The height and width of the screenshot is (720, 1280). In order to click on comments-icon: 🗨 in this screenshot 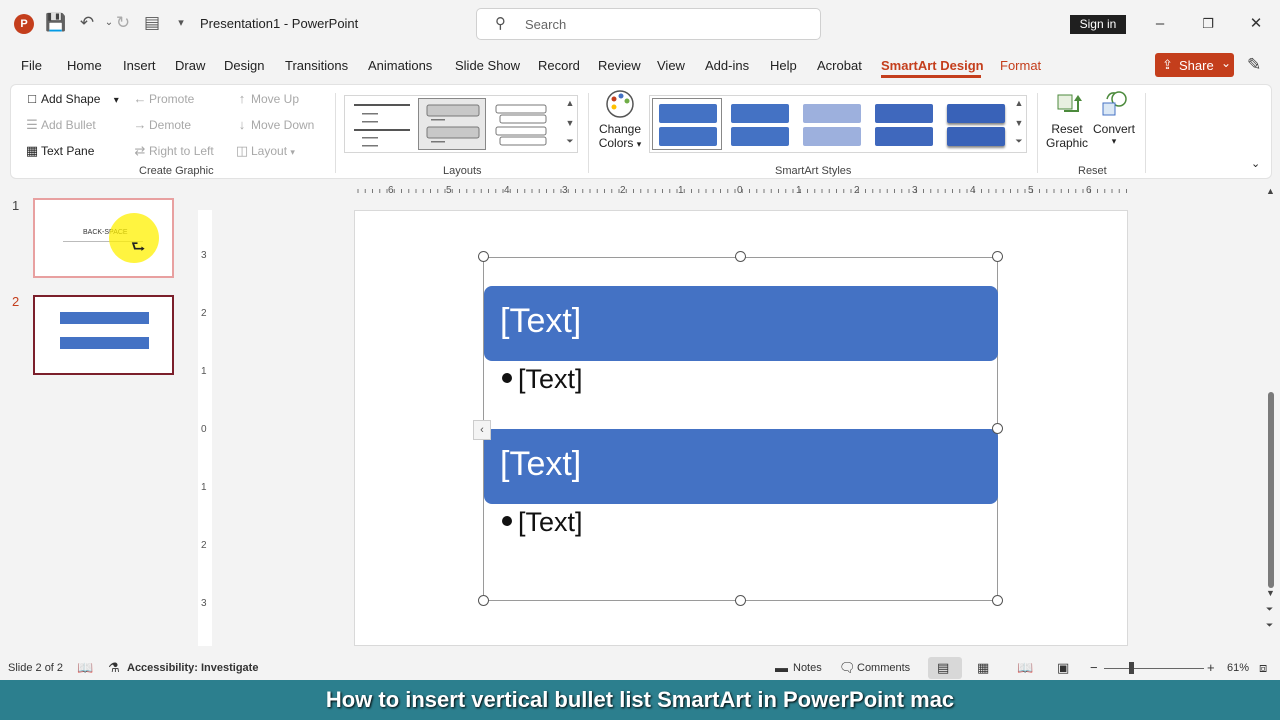, I will do `click(847, 667)`.